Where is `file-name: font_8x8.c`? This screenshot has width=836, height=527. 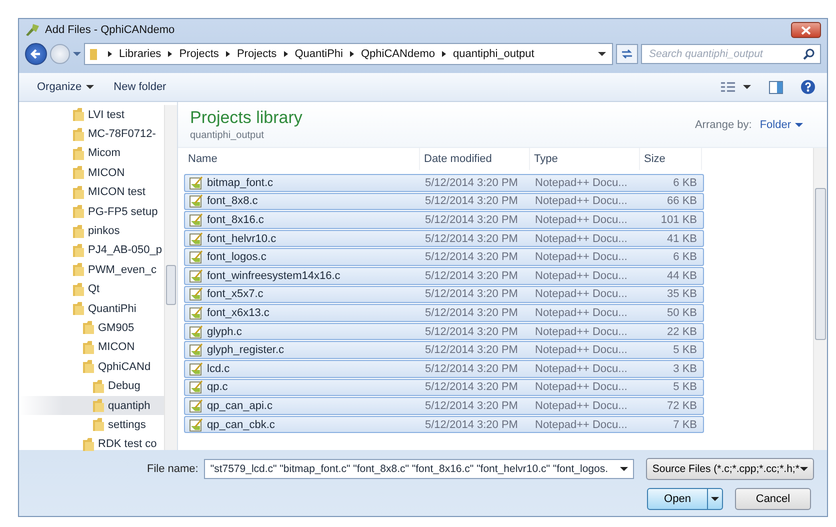 file-name: font_8x8.c is located at coordinates (232, 201).